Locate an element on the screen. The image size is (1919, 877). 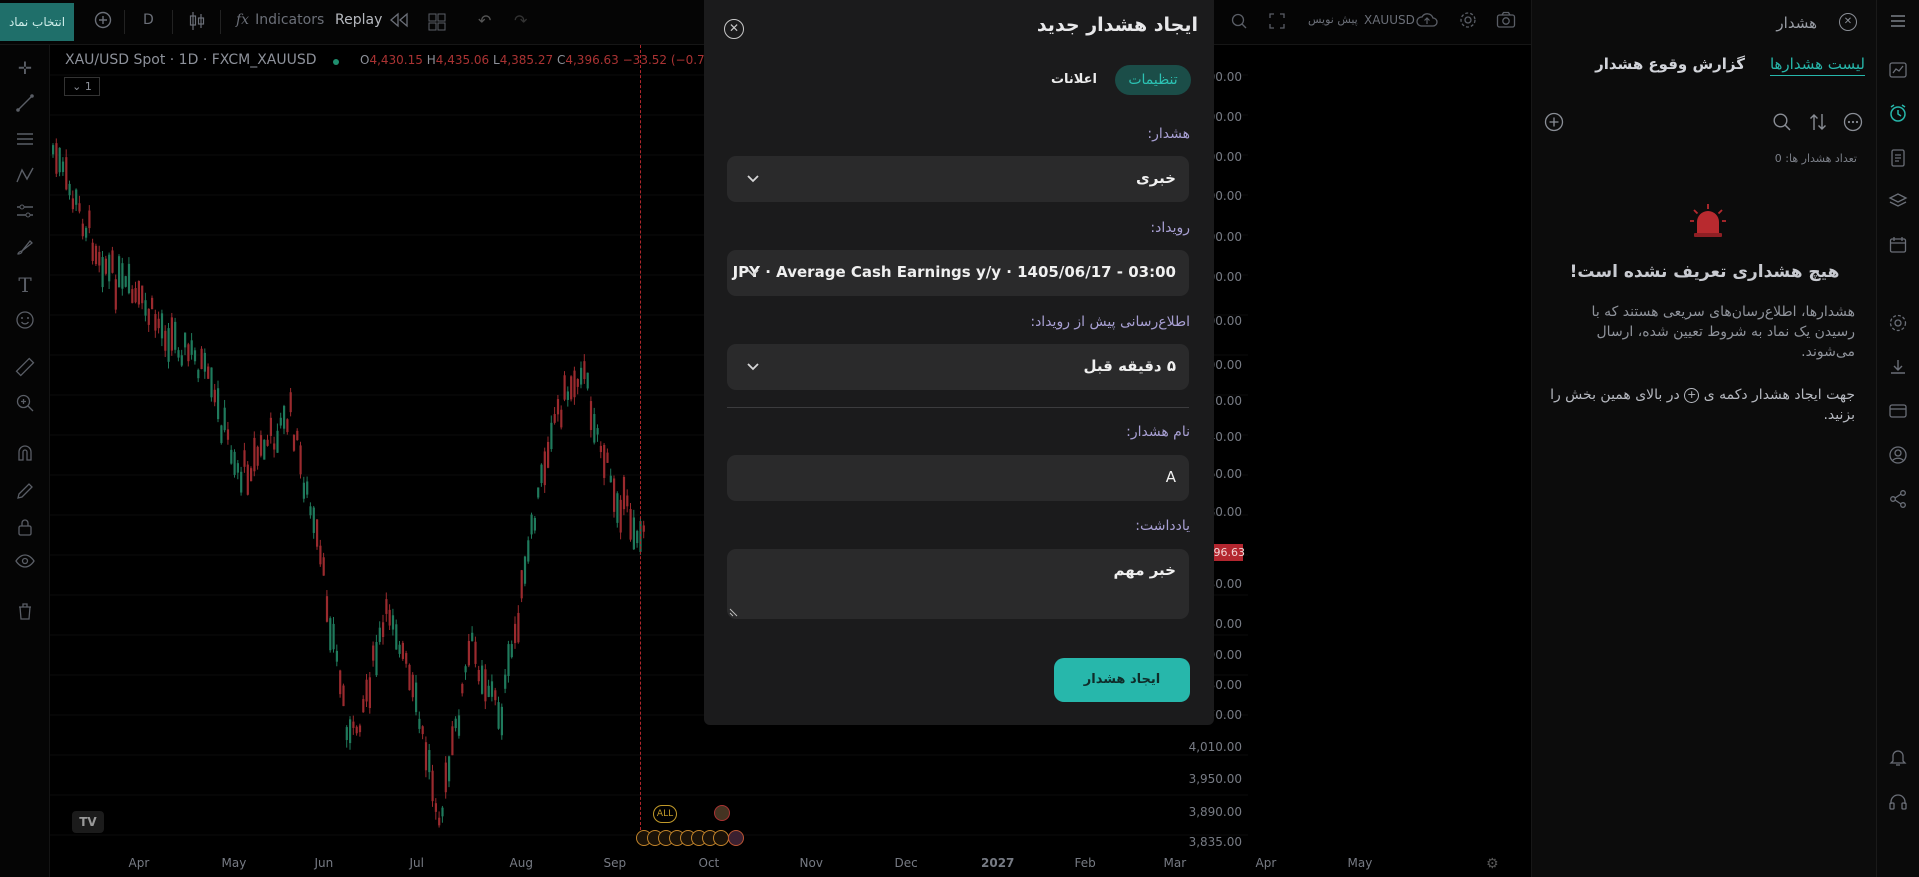
dialog-title: ایجاد هشدار جدید is located at coordinates (1117, 25).